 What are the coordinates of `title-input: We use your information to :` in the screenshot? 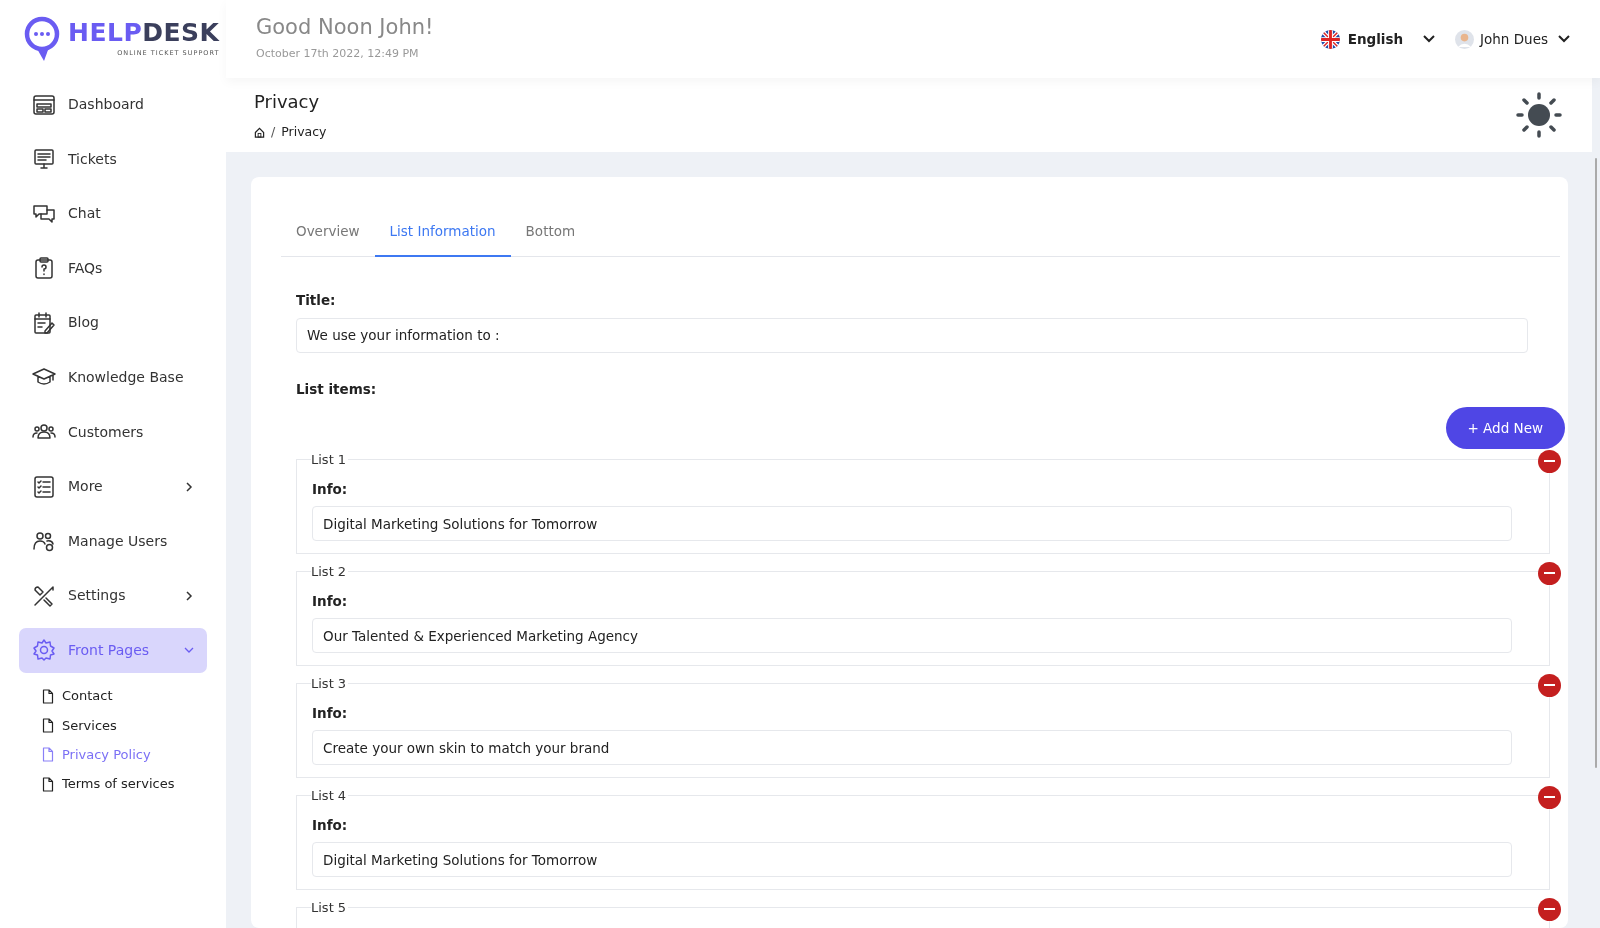 It's located at (912, 335).